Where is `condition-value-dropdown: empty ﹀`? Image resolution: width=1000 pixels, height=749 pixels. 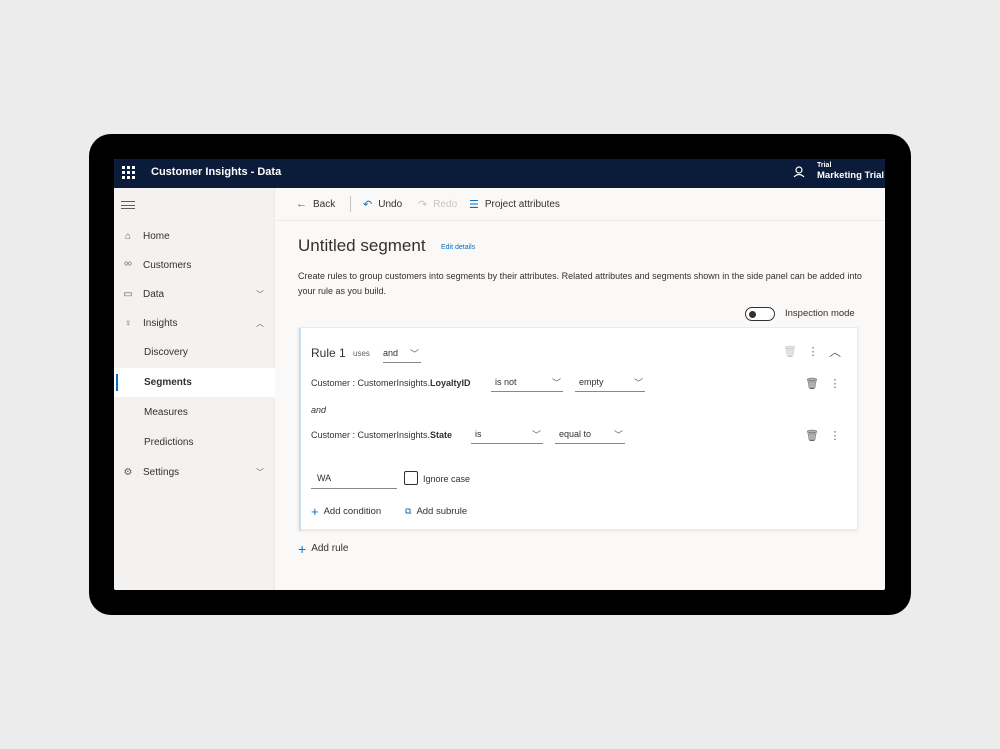
condition-value-dropdown: empty ﹀ is located at coordinates (610, 384).